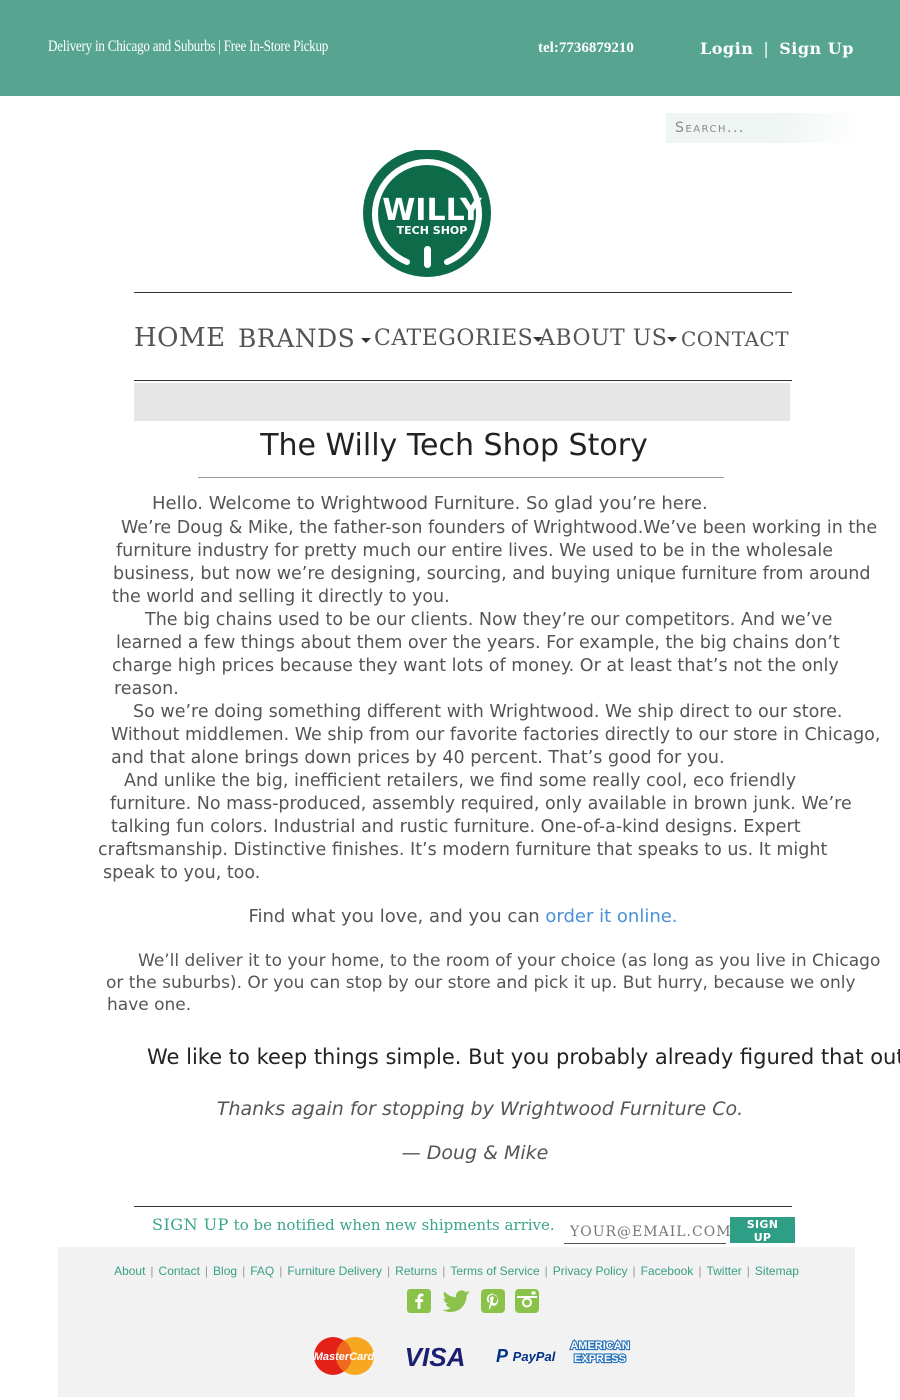 The width and height of the screenshot is (900, 1400). Describe the element at coordinates (179, 1271) in the screenshot. I see `footer-link-contact: Contact` at that location.